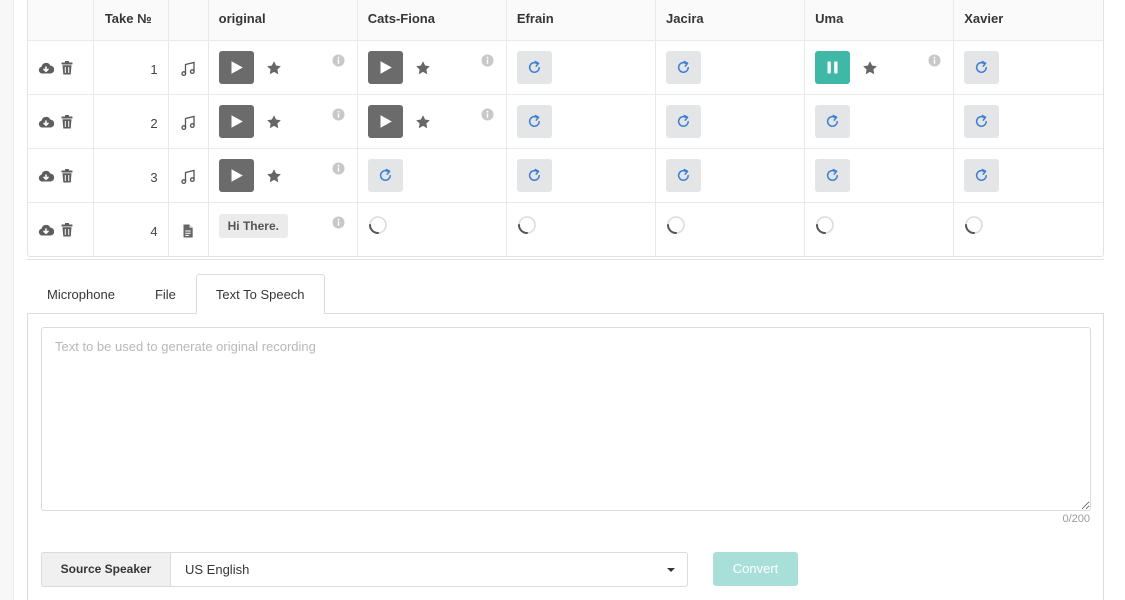  I want to click on take-number: 4, so click(131, 229).